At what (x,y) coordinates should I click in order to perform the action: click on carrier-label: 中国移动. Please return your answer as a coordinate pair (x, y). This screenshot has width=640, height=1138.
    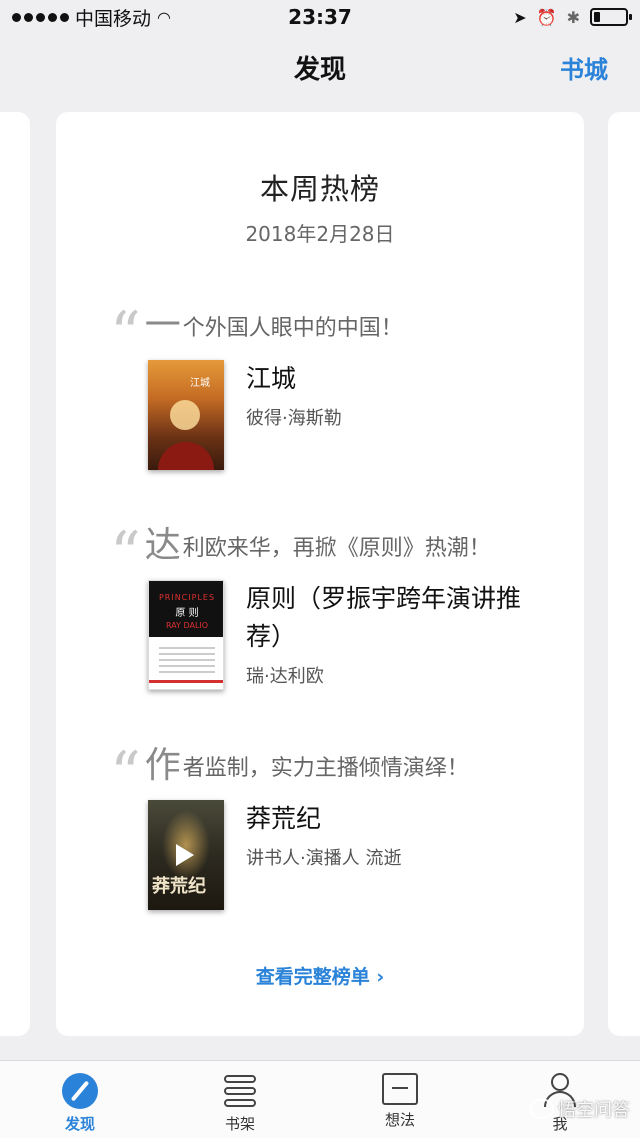
    Looking at the image, I should click on (113, 18).